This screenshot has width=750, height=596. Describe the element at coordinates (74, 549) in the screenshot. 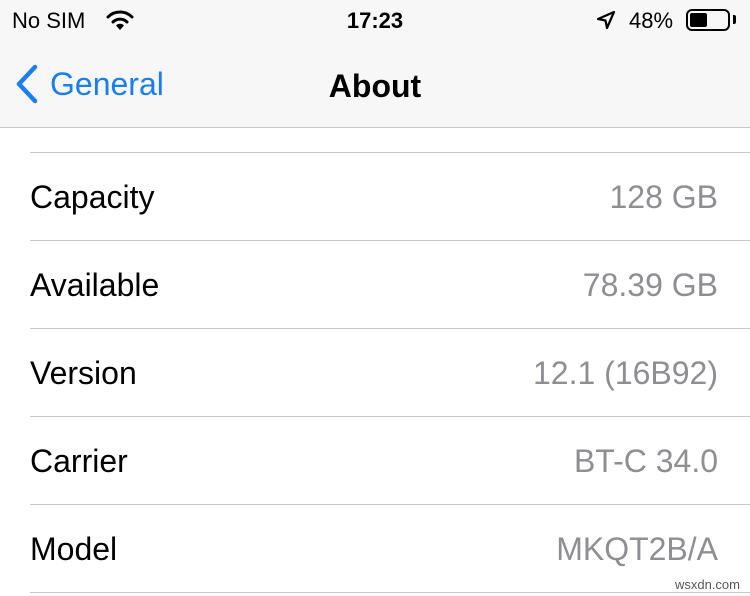

I see `row-label: Model` at that location.